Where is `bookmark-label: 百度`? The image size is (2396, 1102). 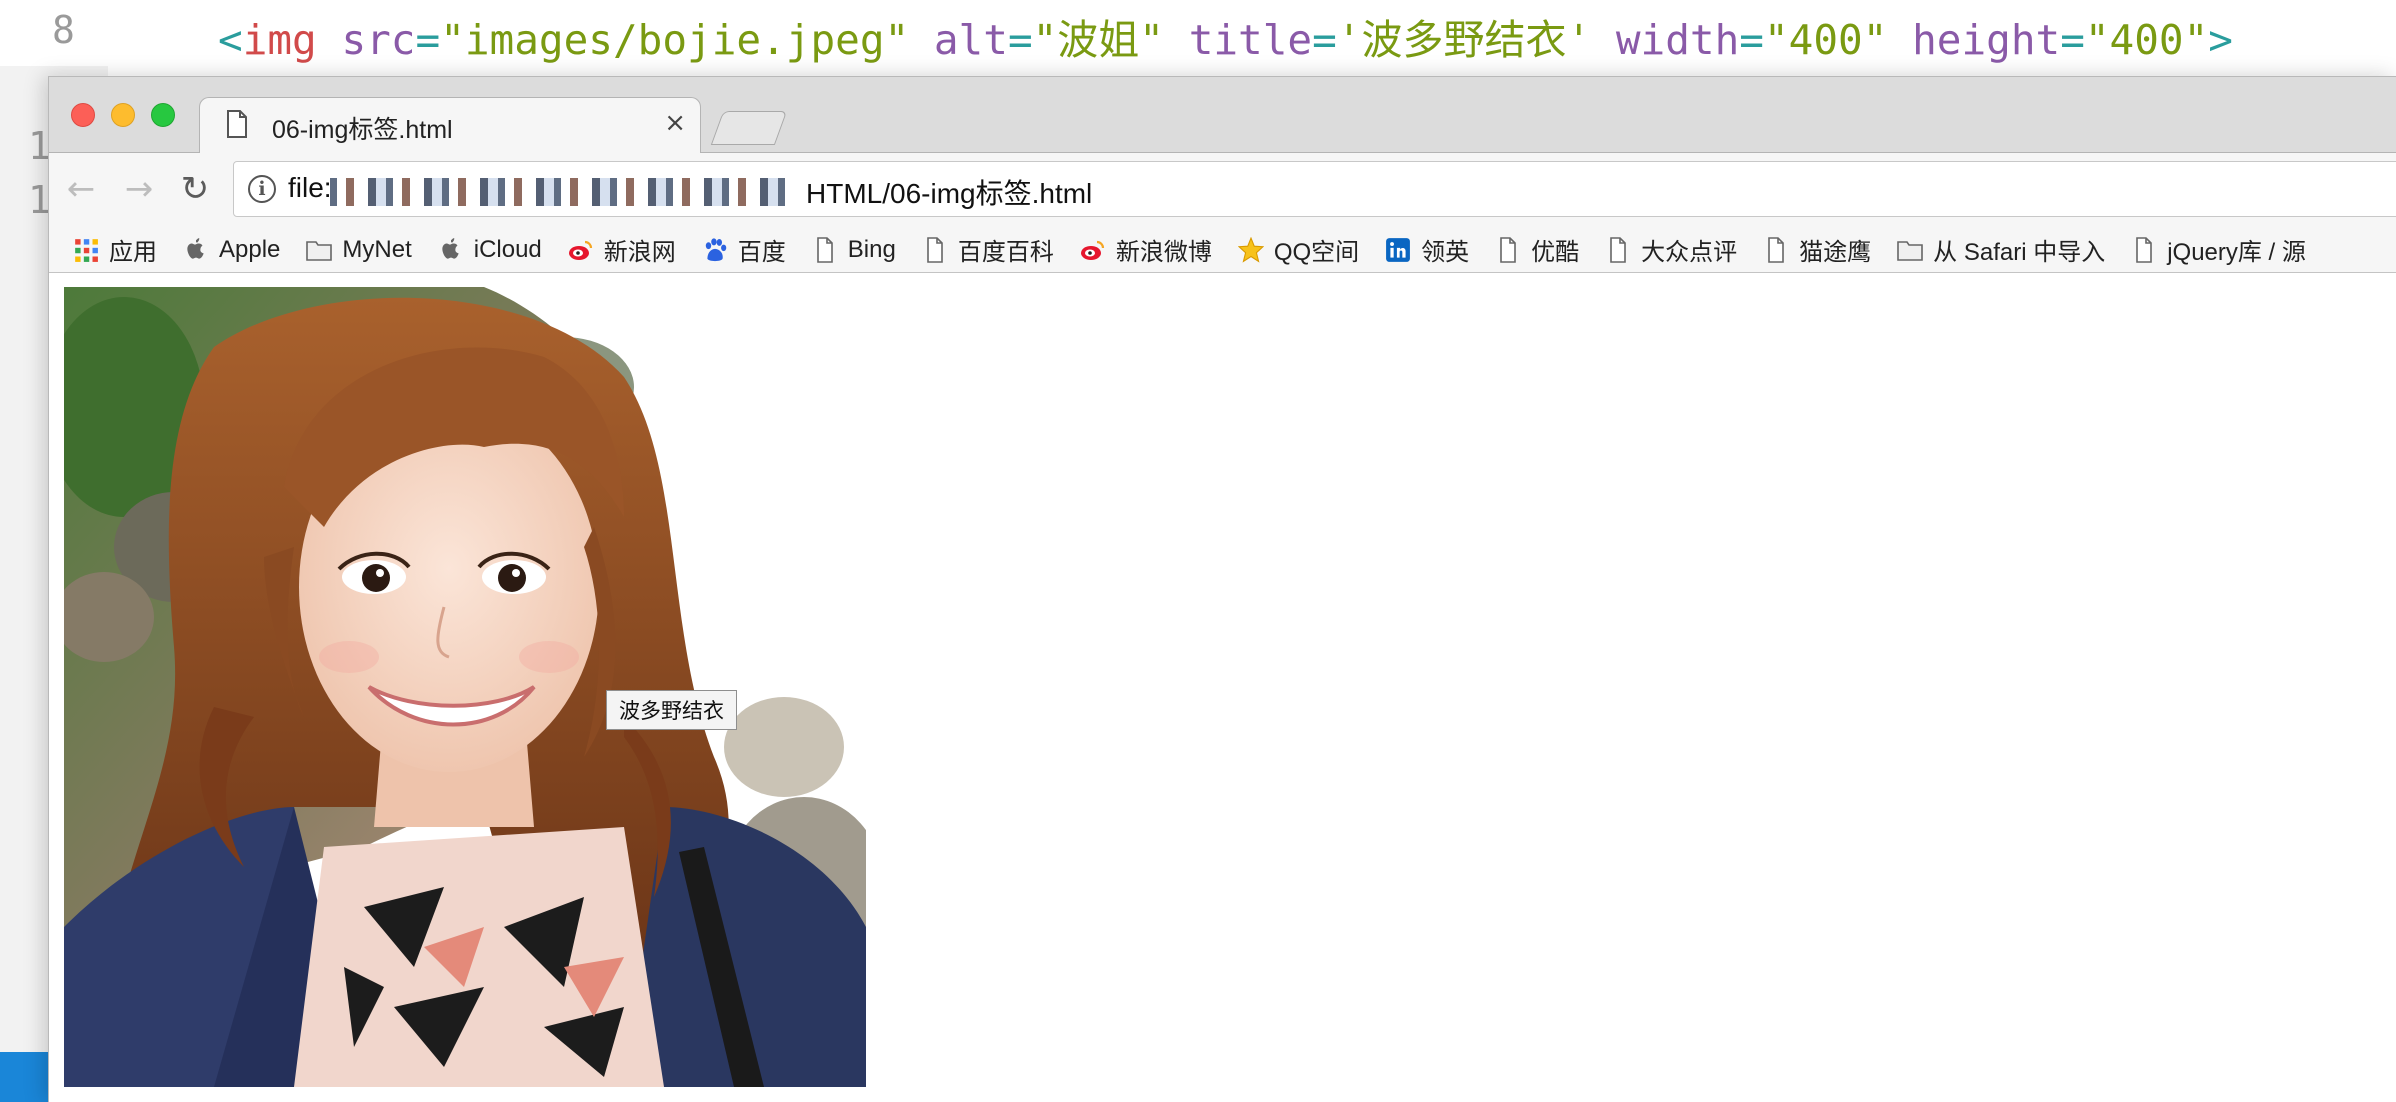
bookmark-label: 百度 is located at coordinates (761, 252).